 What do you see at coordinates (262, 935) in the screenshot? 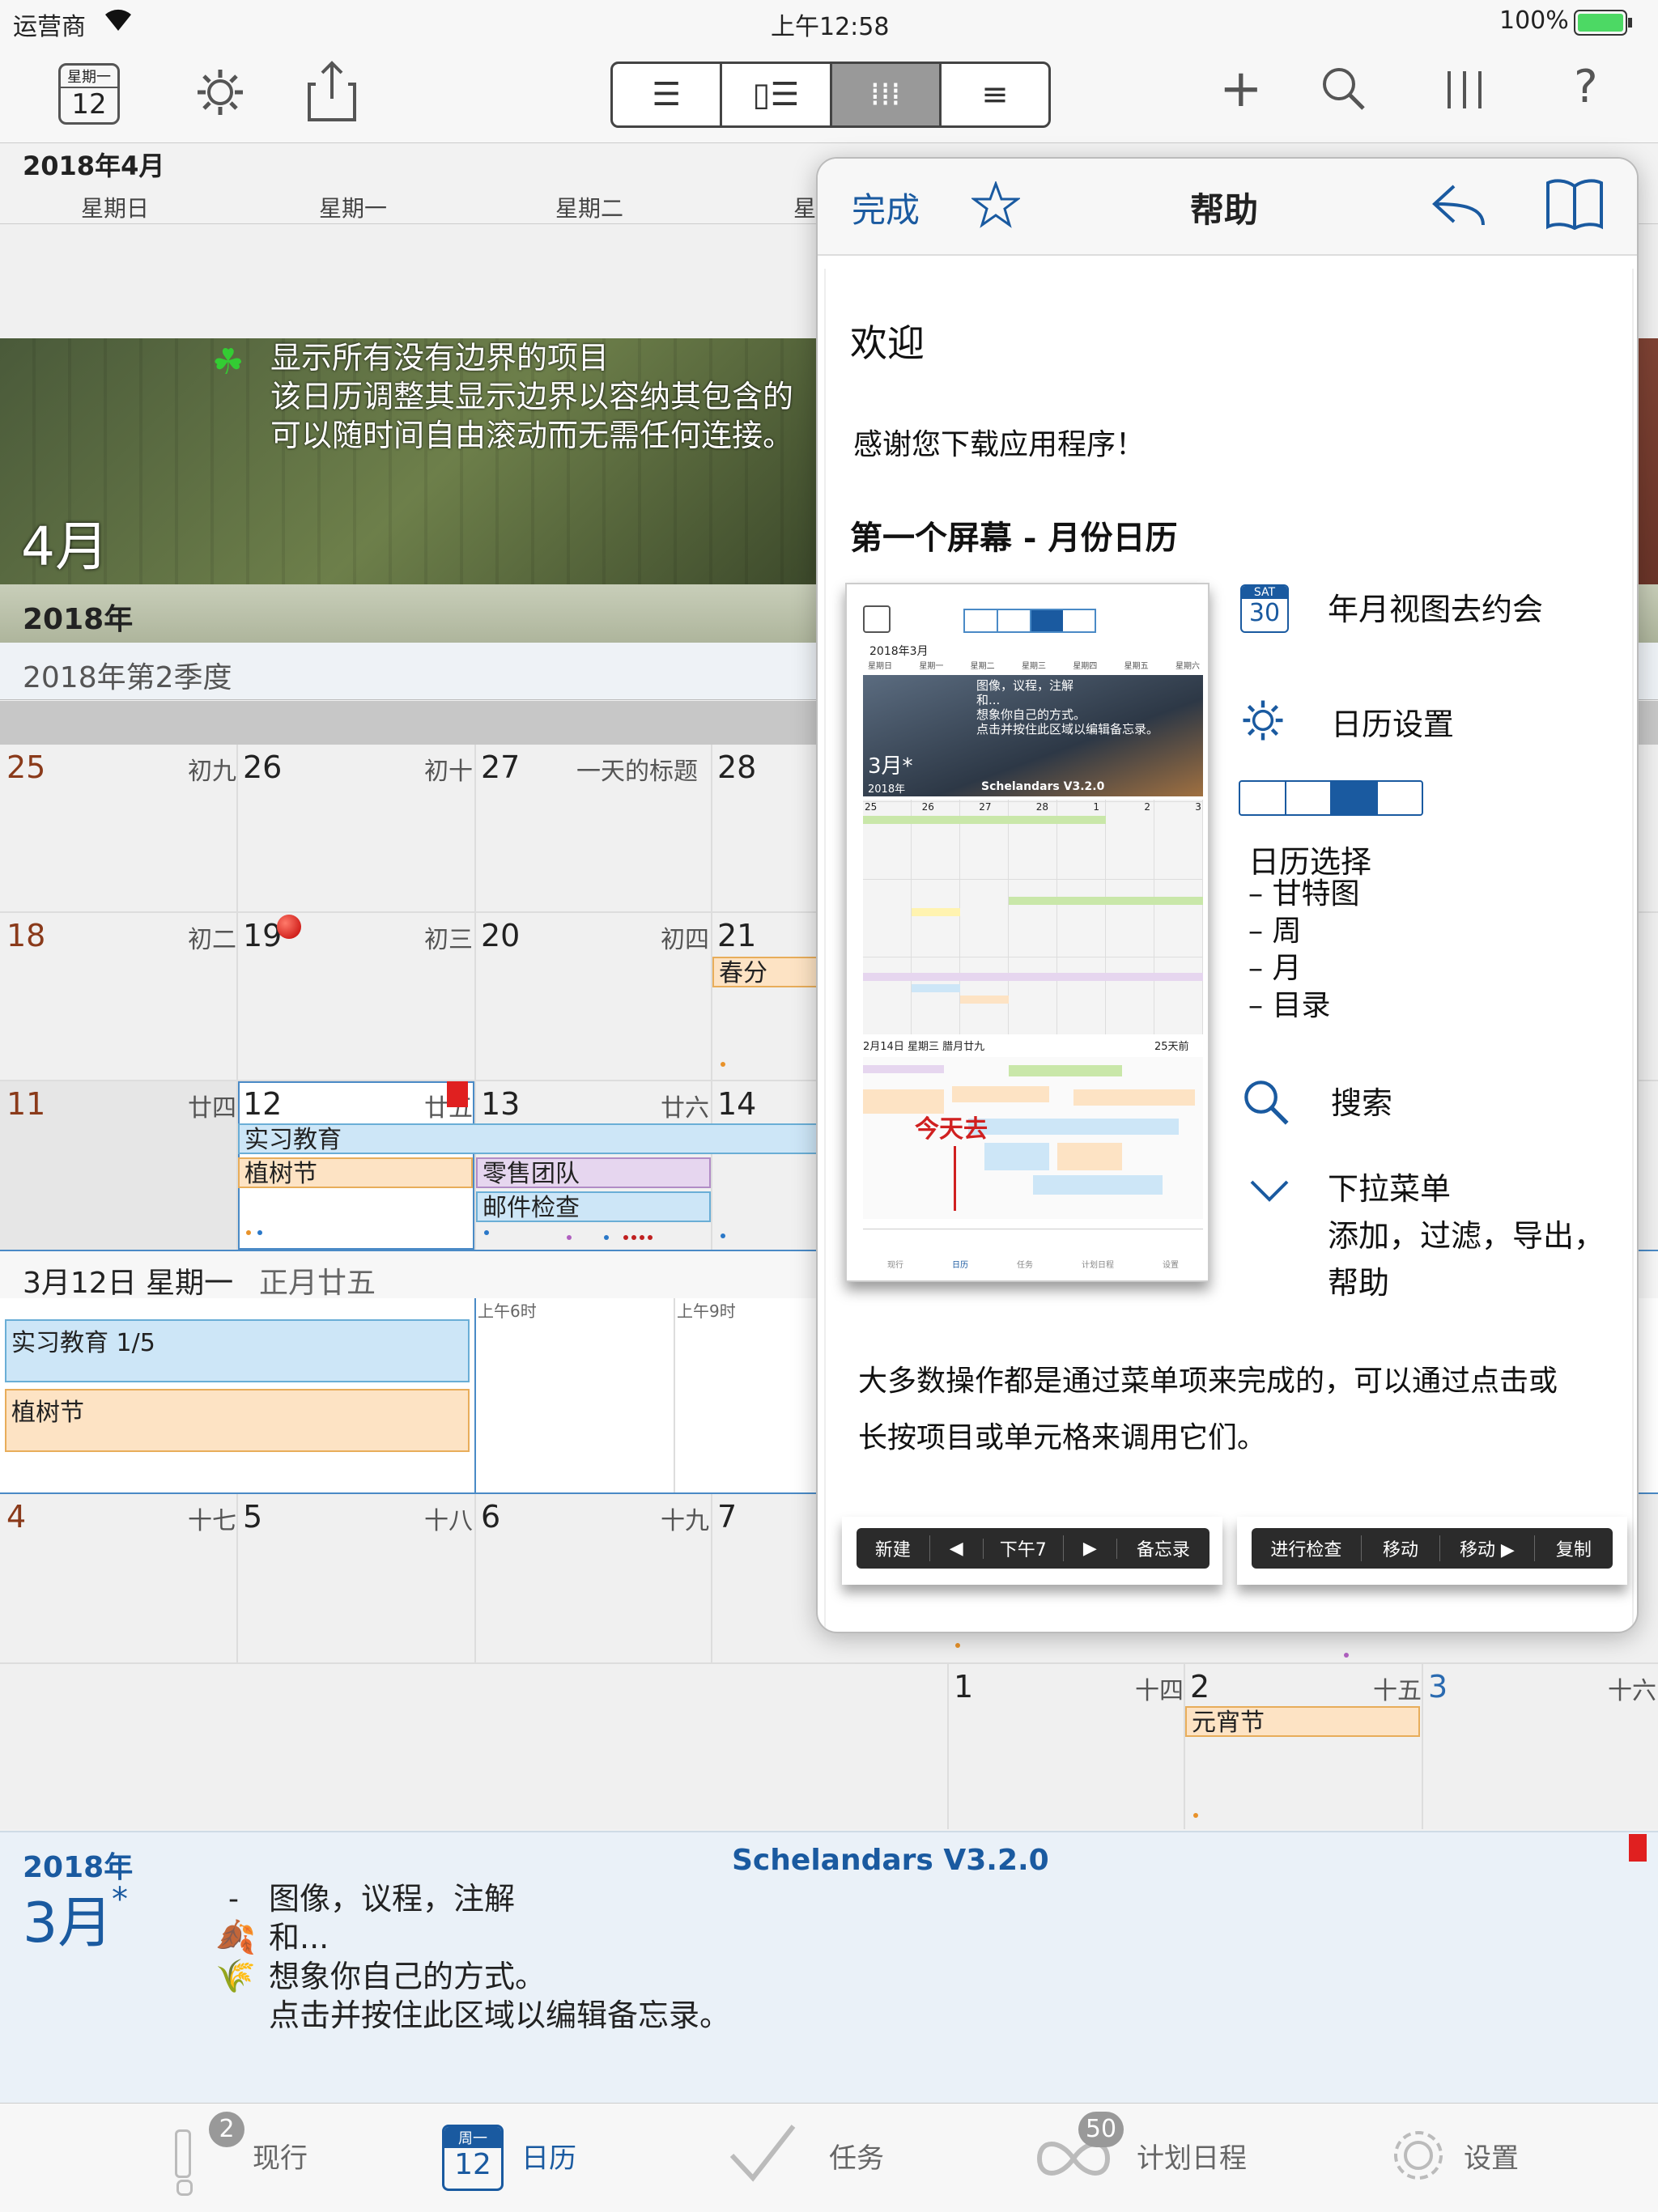
I see `day-19: 19` at bounding box center [262, 935].